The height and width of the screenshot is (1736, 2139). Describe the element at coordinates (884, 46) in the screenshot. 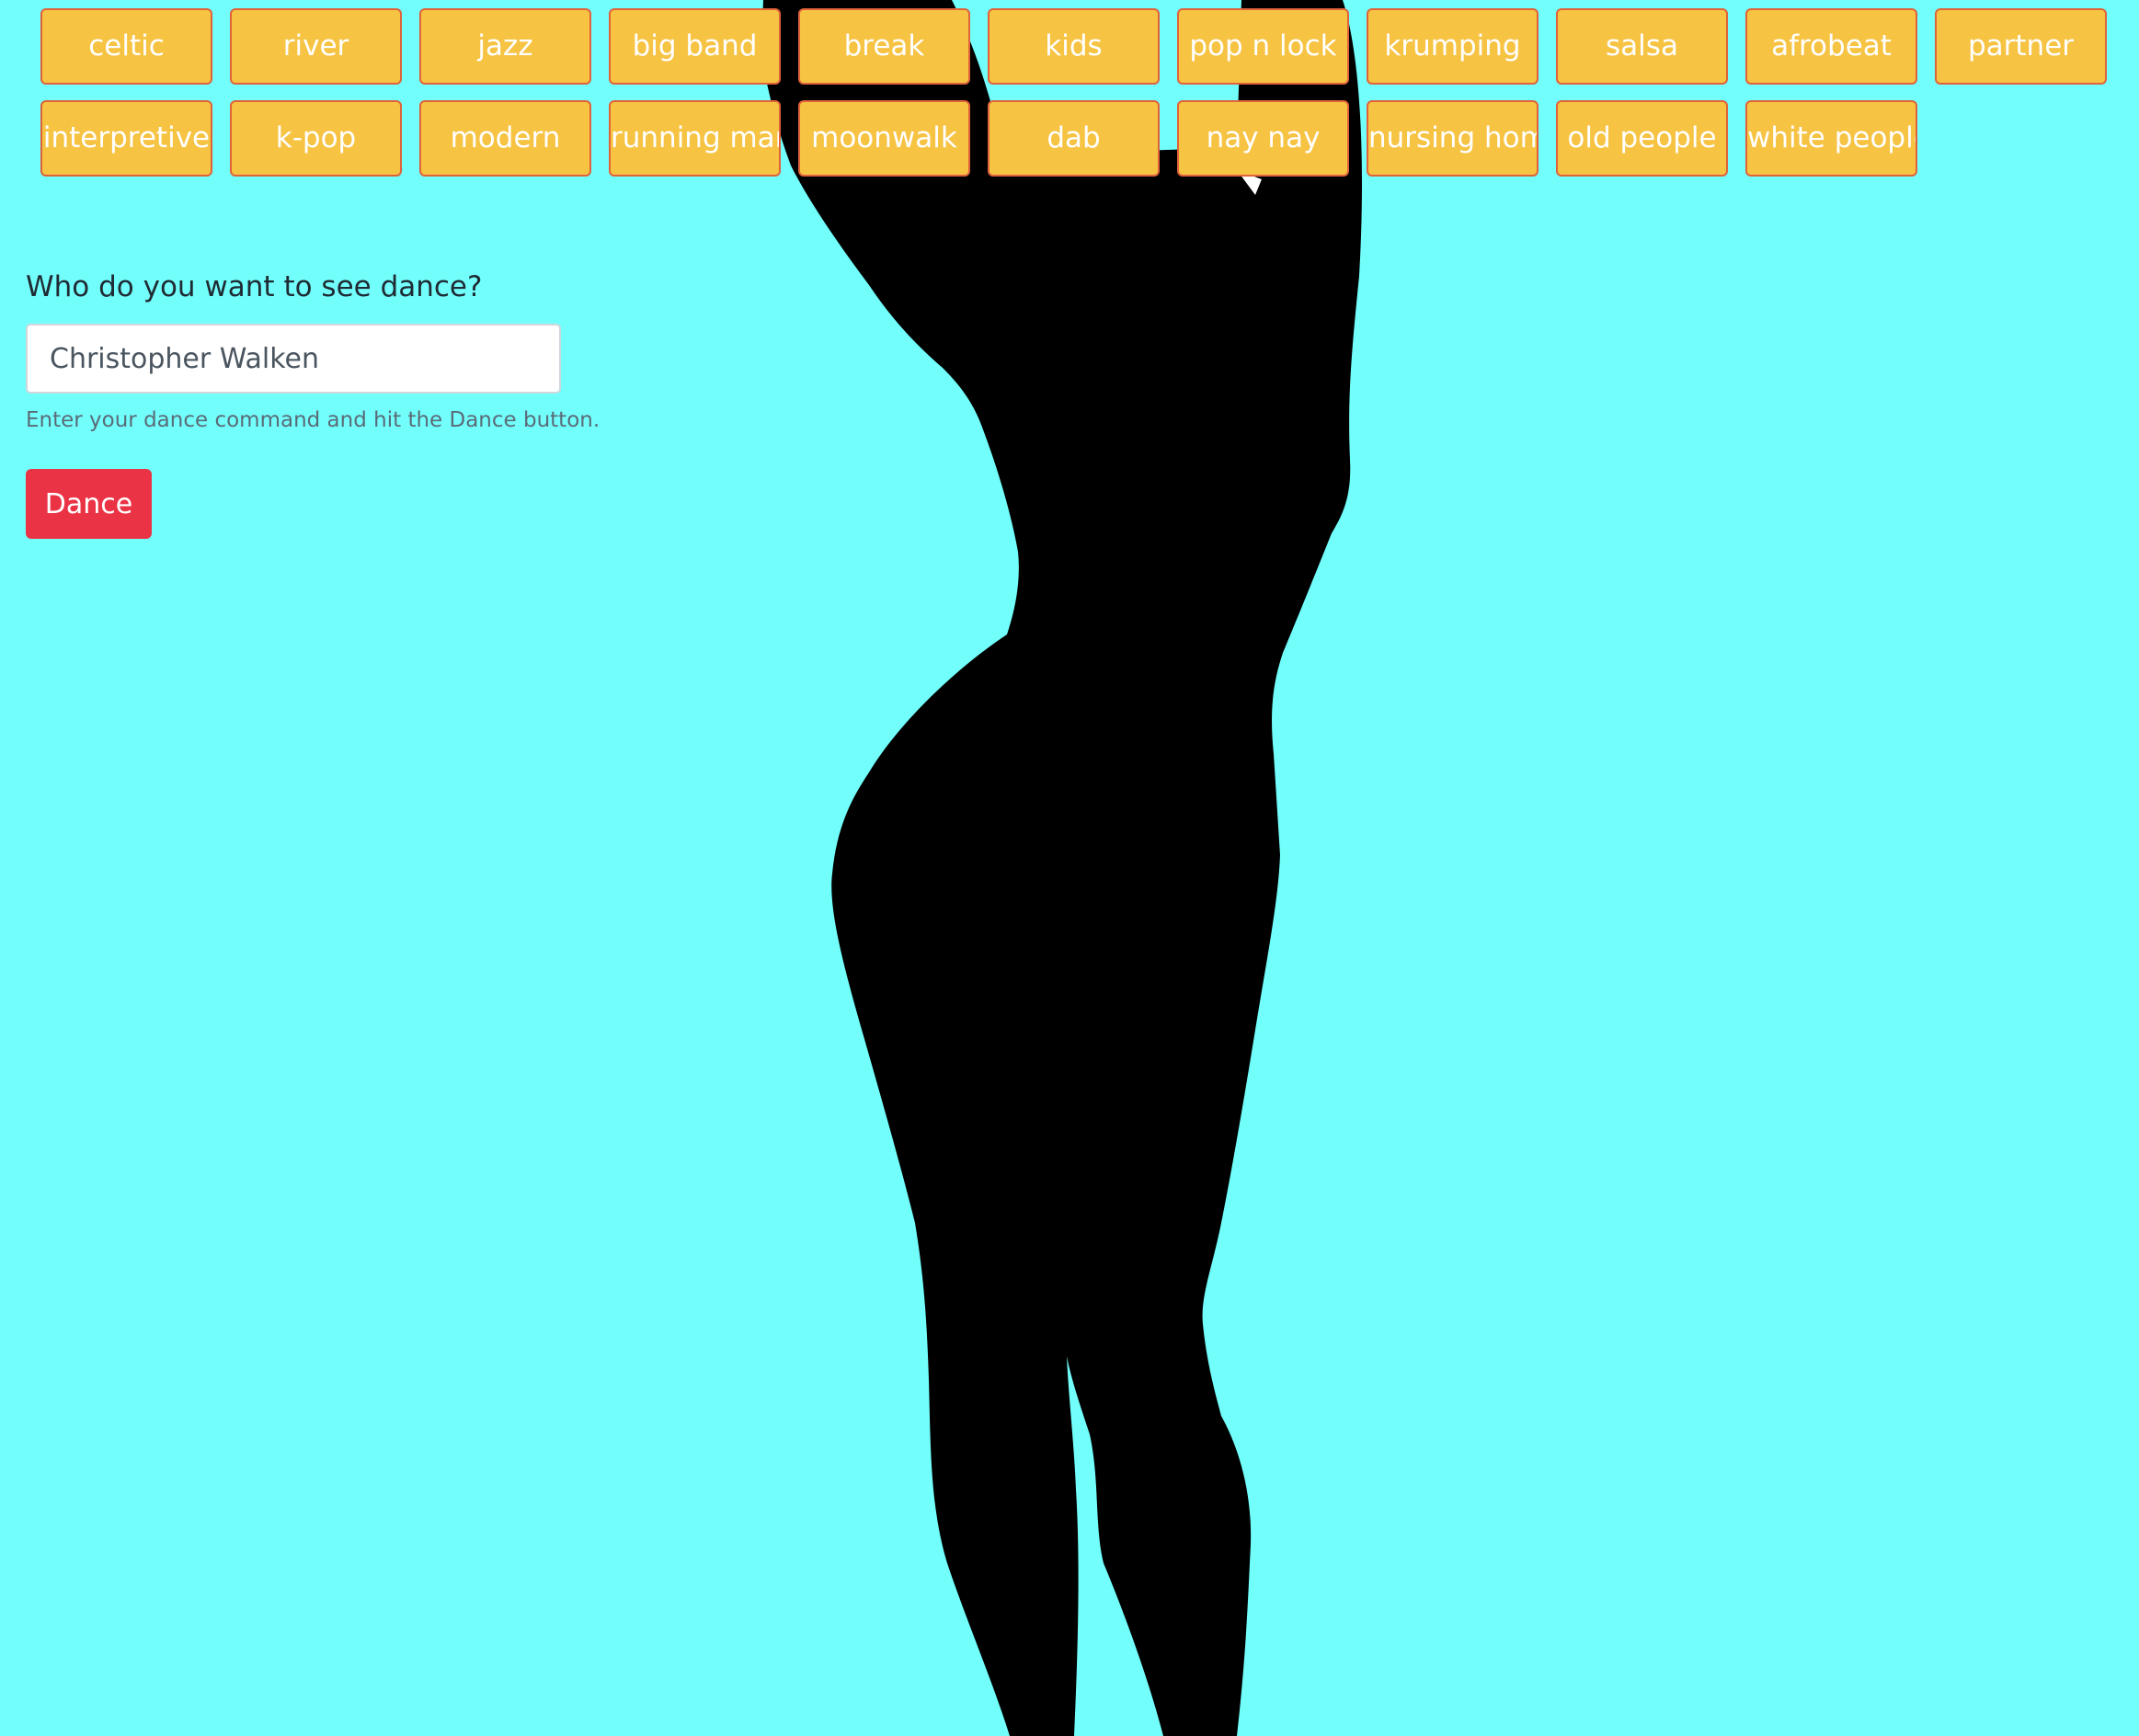

I see `chip-break: break` at that location.